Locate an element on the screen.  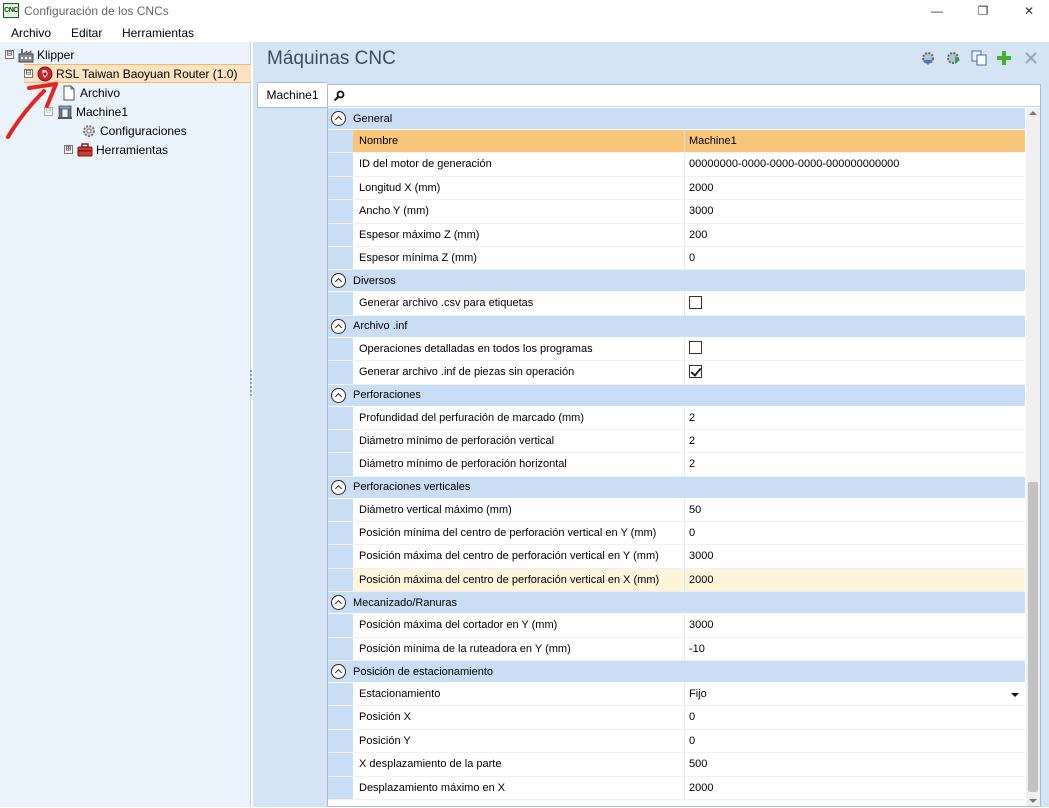
property-value-text: 3000 is located at coordinates (701, 625).